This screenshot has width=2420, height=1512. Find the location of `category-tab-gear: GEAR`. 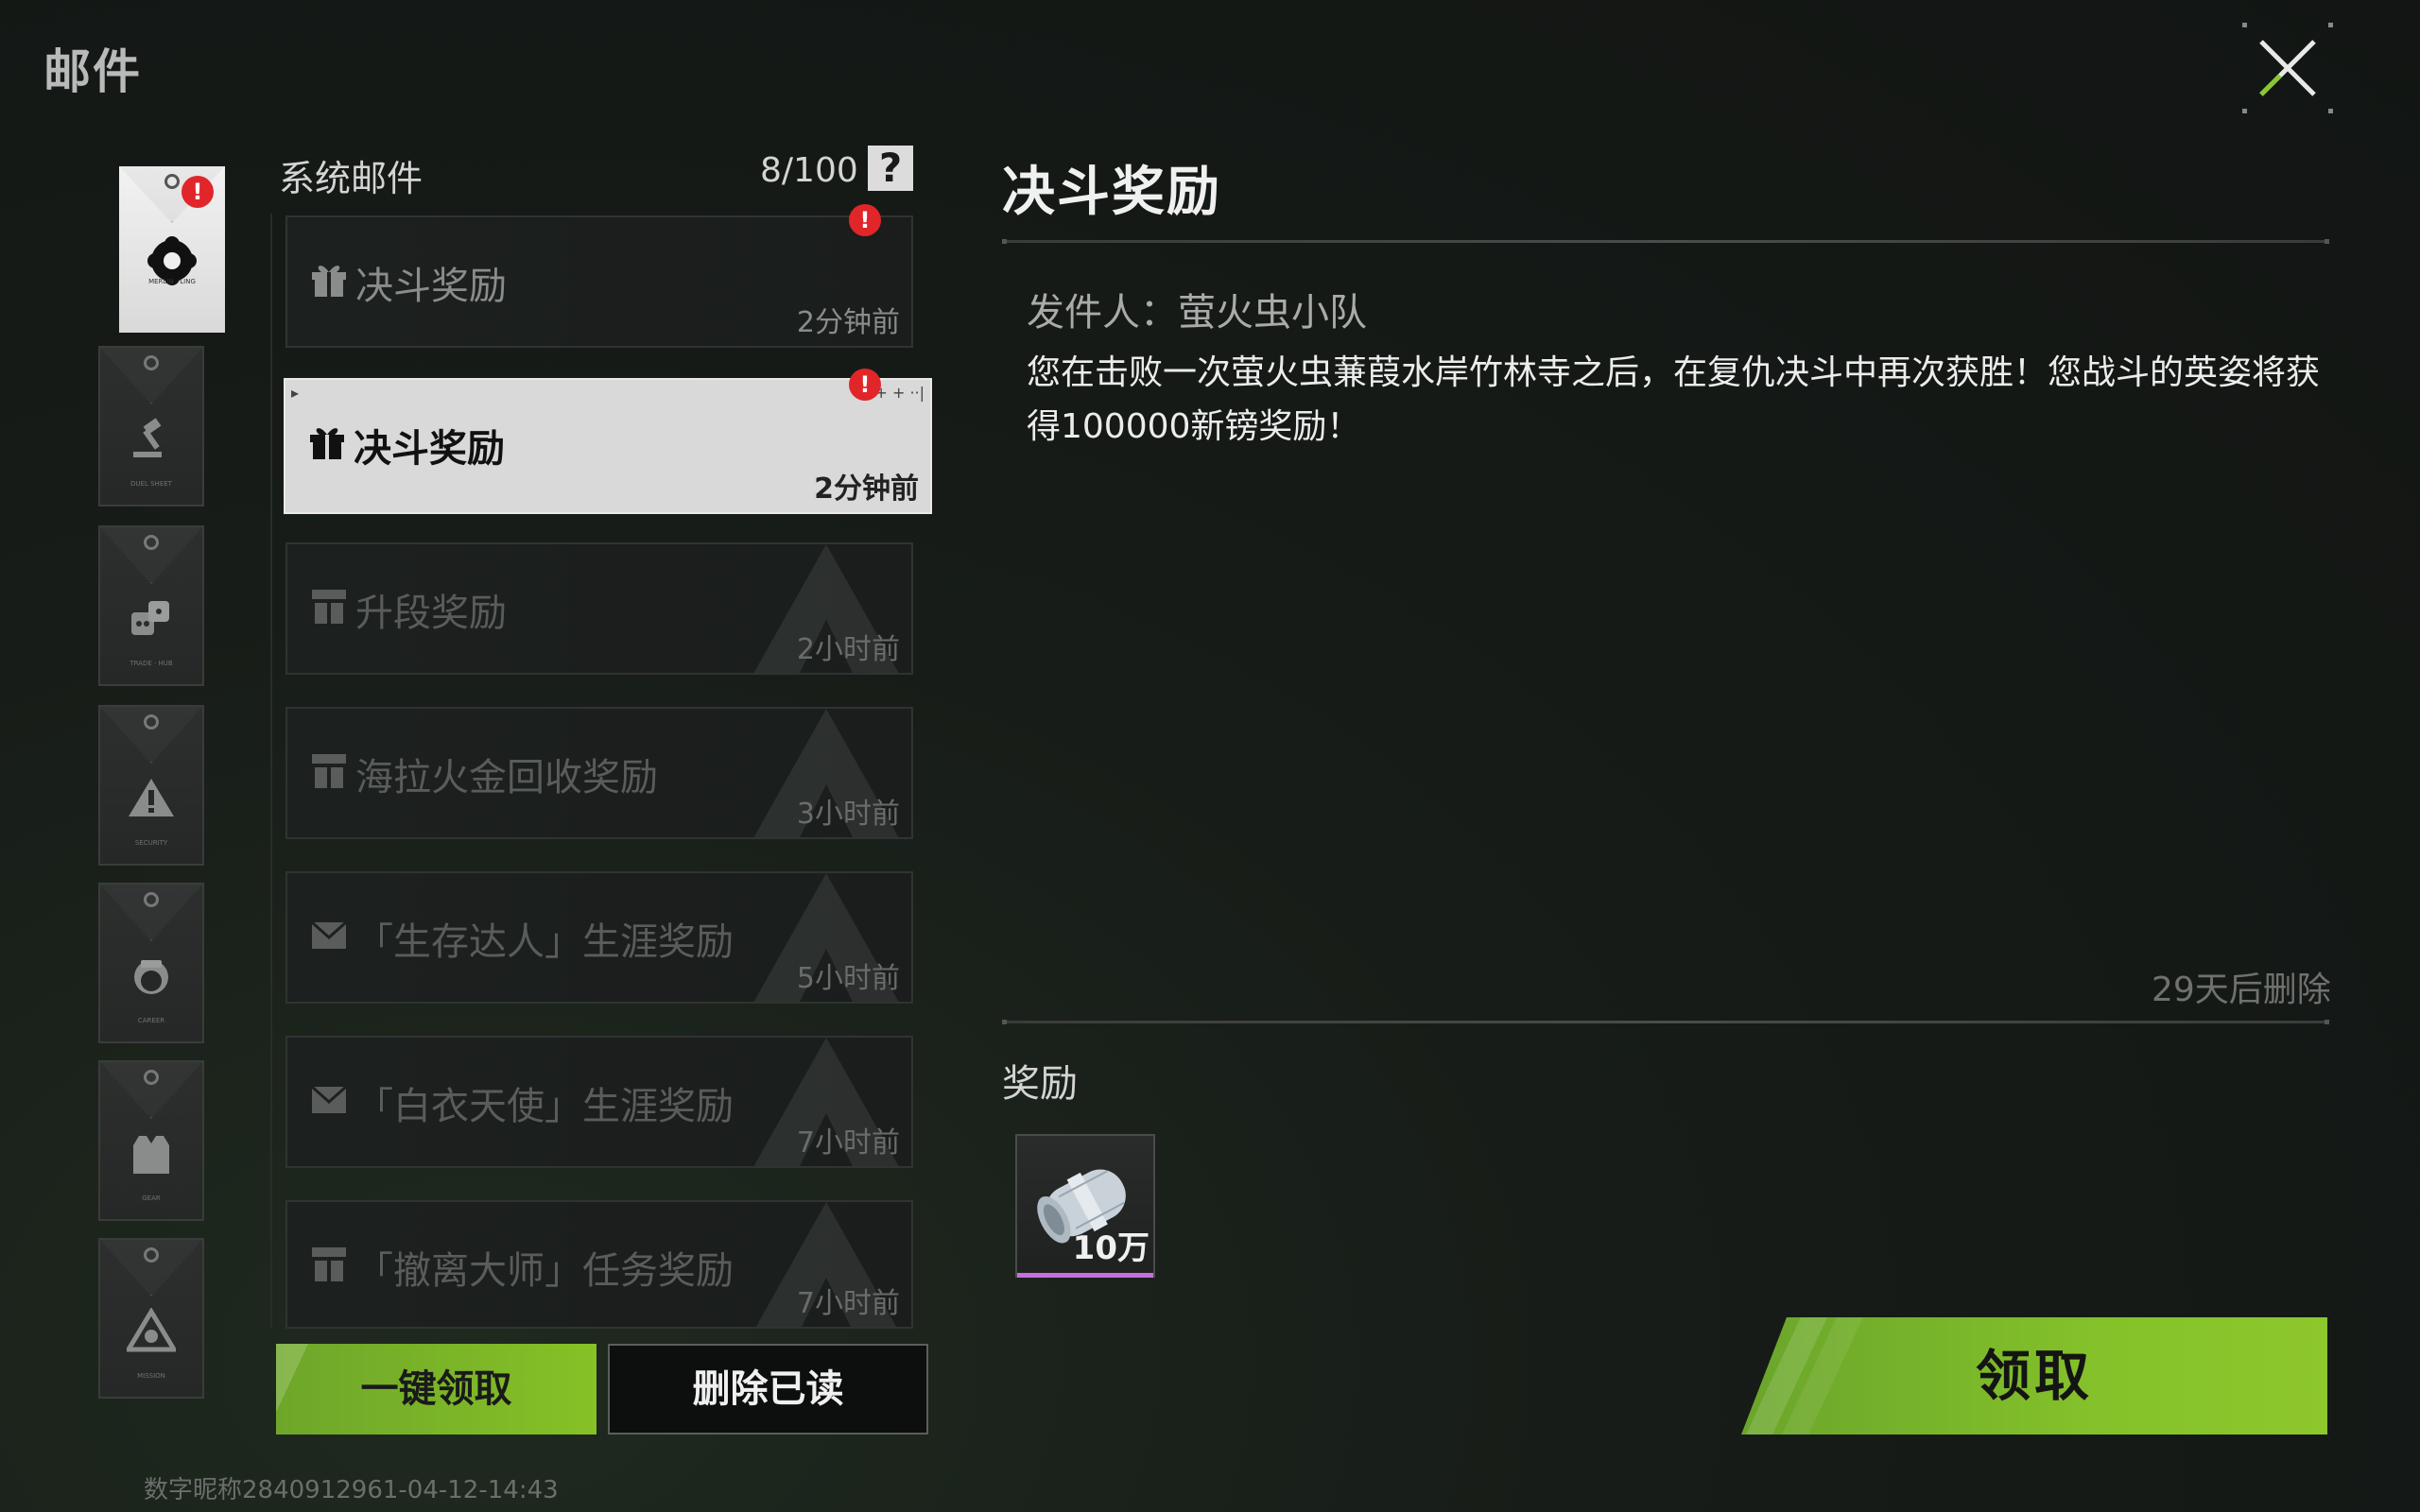

category-tab-gear: GEAR is located at coordinates (151, 1140).